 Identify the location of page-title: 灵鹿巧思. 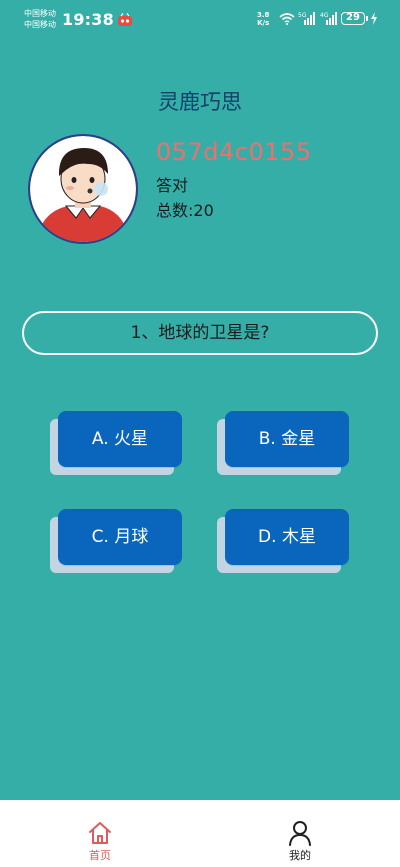
(200, 102).